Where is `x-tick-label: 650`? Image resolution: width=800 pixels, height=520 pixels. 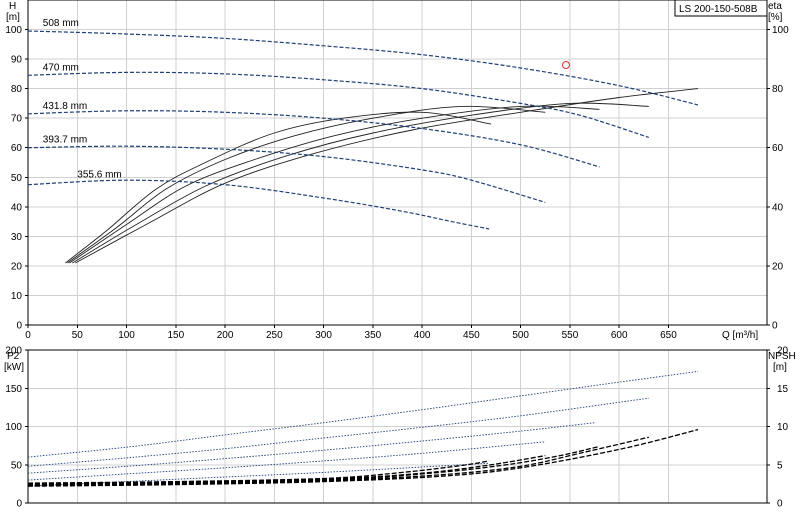 x-tick-label: 650 is located at coordinates (668, 335).